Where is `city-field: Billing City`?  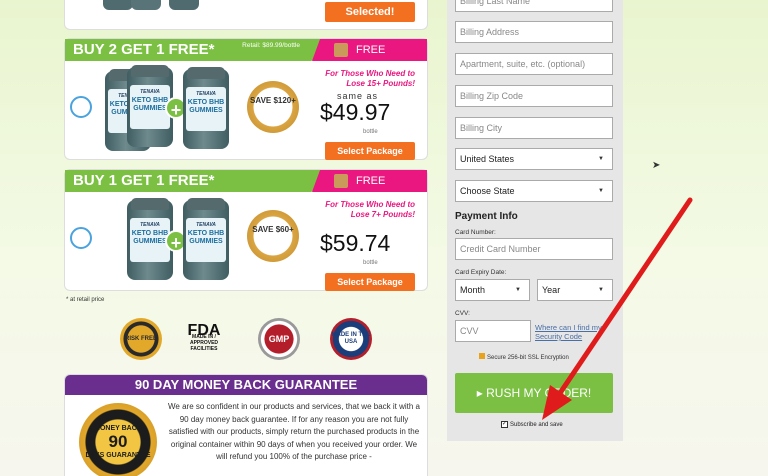 city-field: Billing City is located at coordinates (534, 128).